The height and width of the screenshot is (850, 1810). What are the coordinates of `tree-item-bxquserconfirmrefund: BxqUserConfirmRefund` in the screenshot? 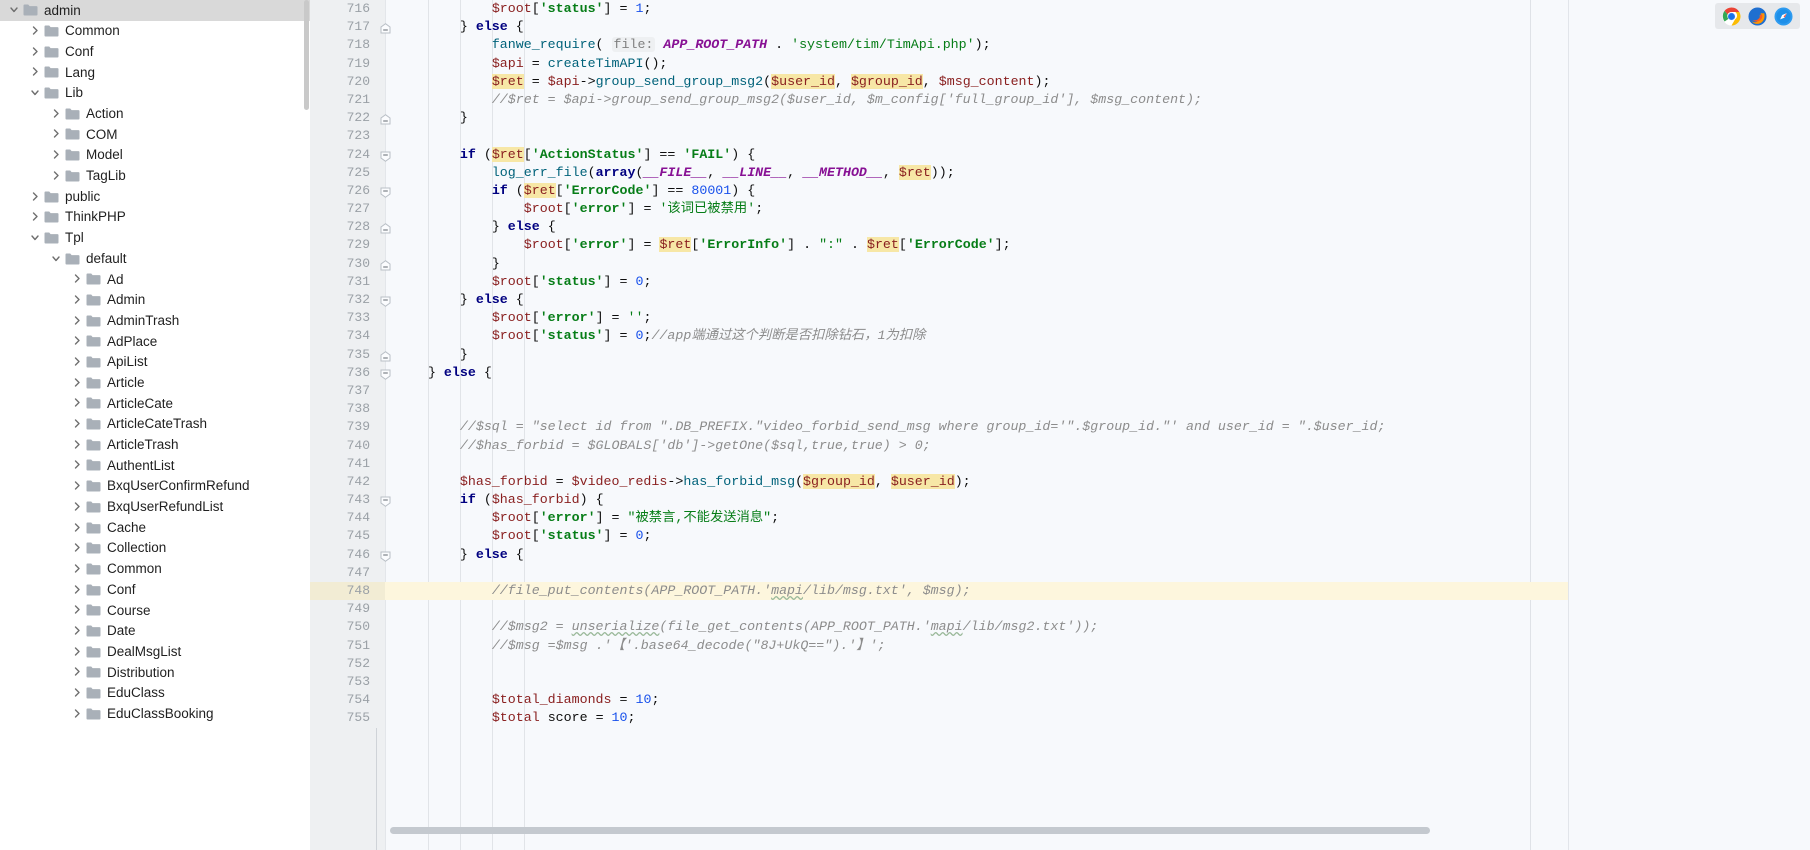 It's located at (155, 486).